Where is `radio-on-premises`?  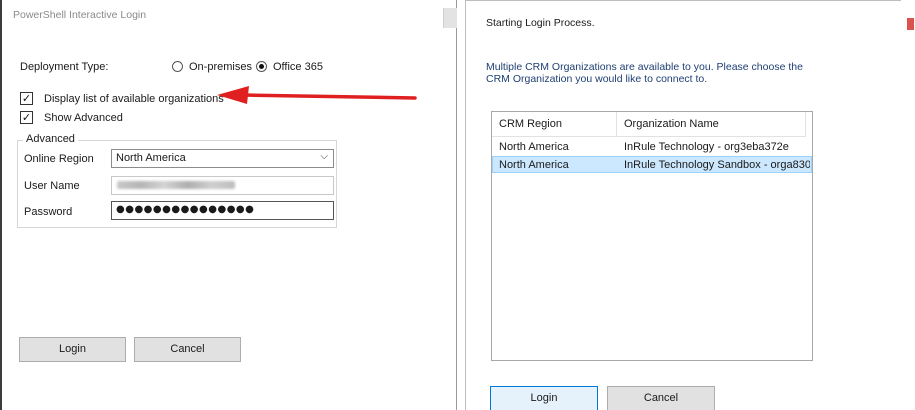
radio-on-premises is located at coordinates (177, 66).